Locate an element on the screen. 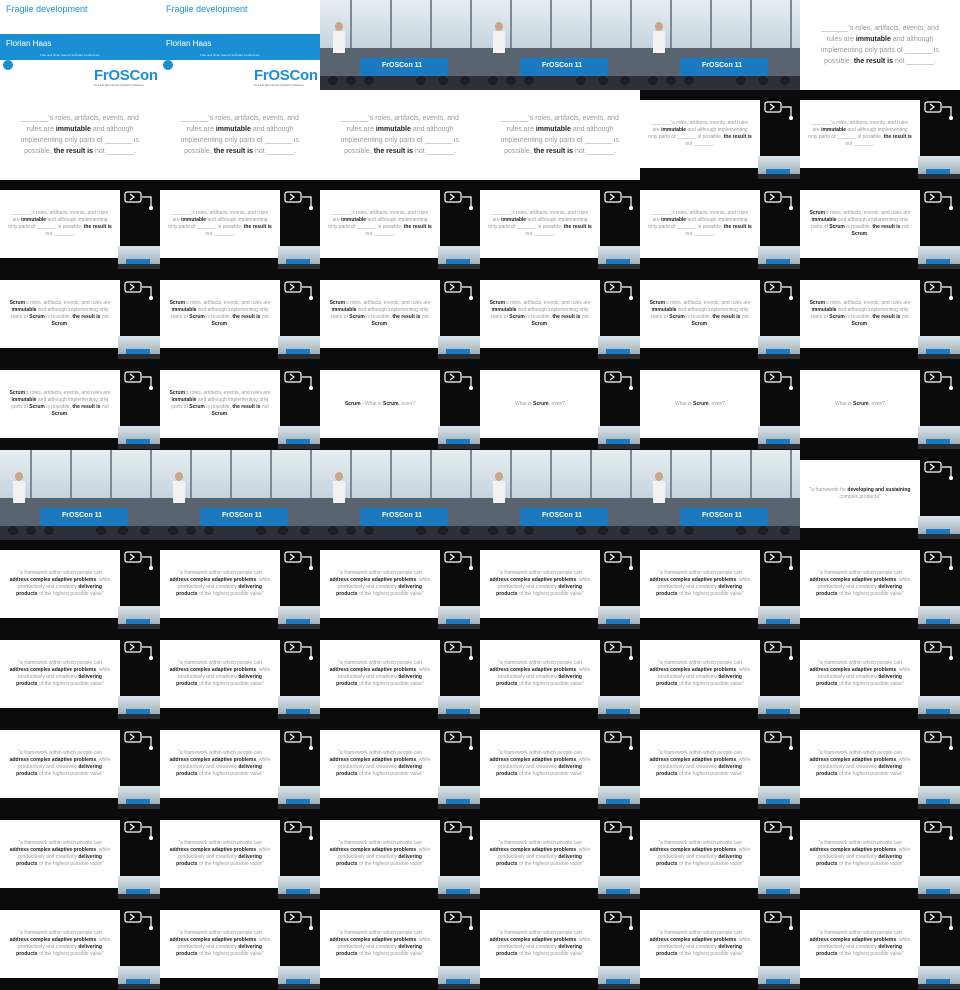 The image size is (960, 990). slide-card: What is Scrum, even? is located at coordinates (540, 404).